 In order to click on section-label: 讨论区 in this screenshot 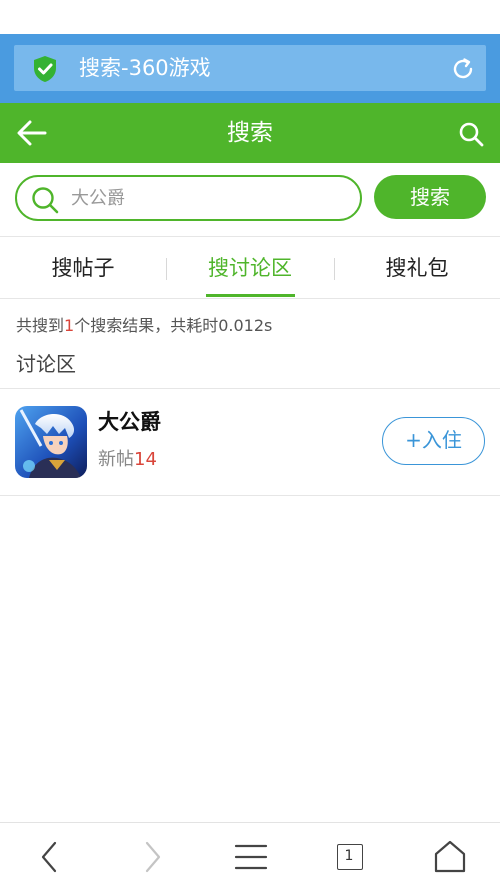, I will do `click(46, 364)`.